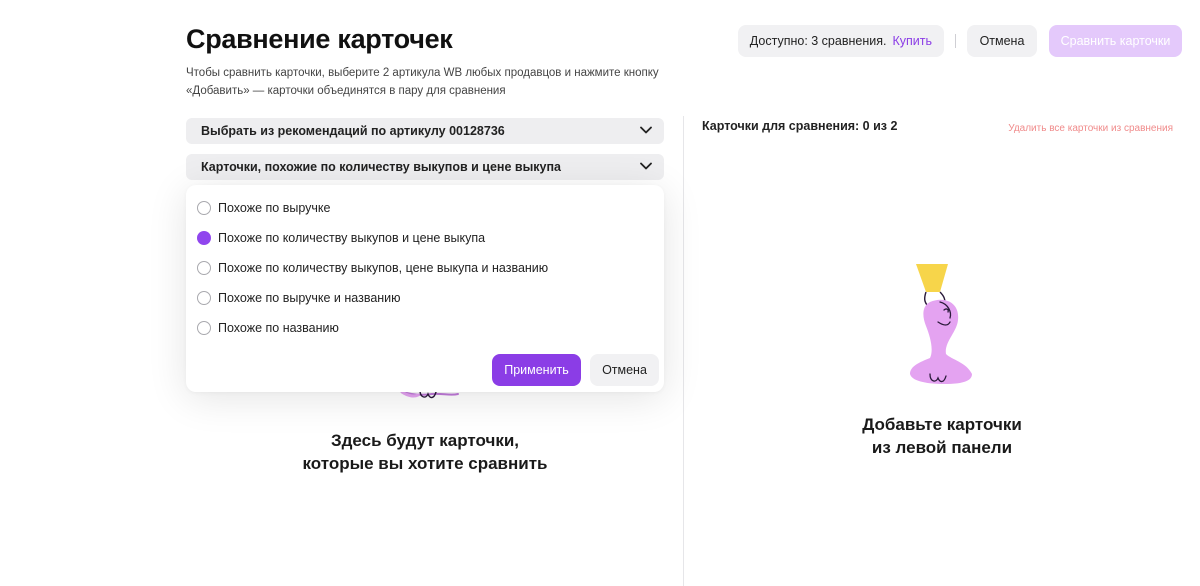  I want to click on comparison-counter: Карточки для сравнения: 0 из 2, so click(800, 126).